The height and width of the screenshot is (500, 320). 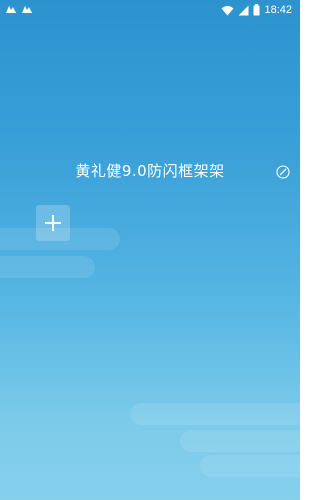 What do you see at coordinates (278, 10) in the screenshot?
I see `status-time: 18:42` at bounding box center [278, 10].